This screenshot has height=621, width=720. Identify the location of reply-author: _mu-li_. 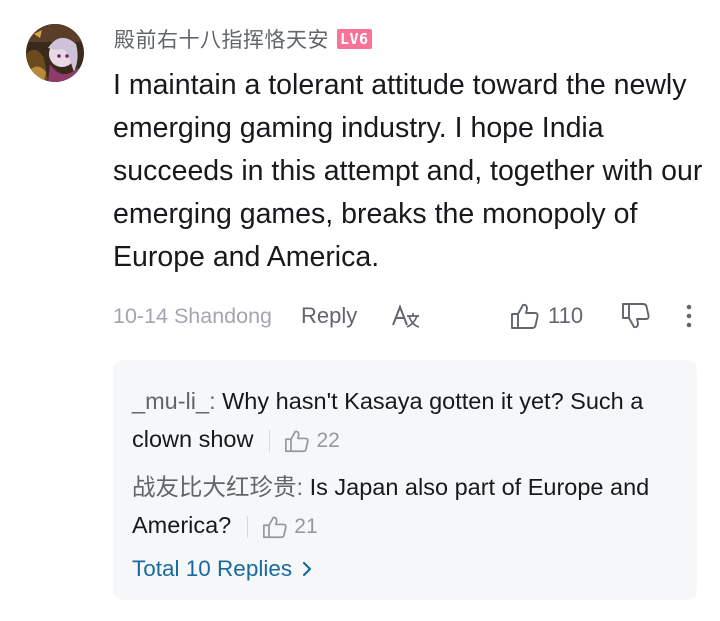
(170, 401).